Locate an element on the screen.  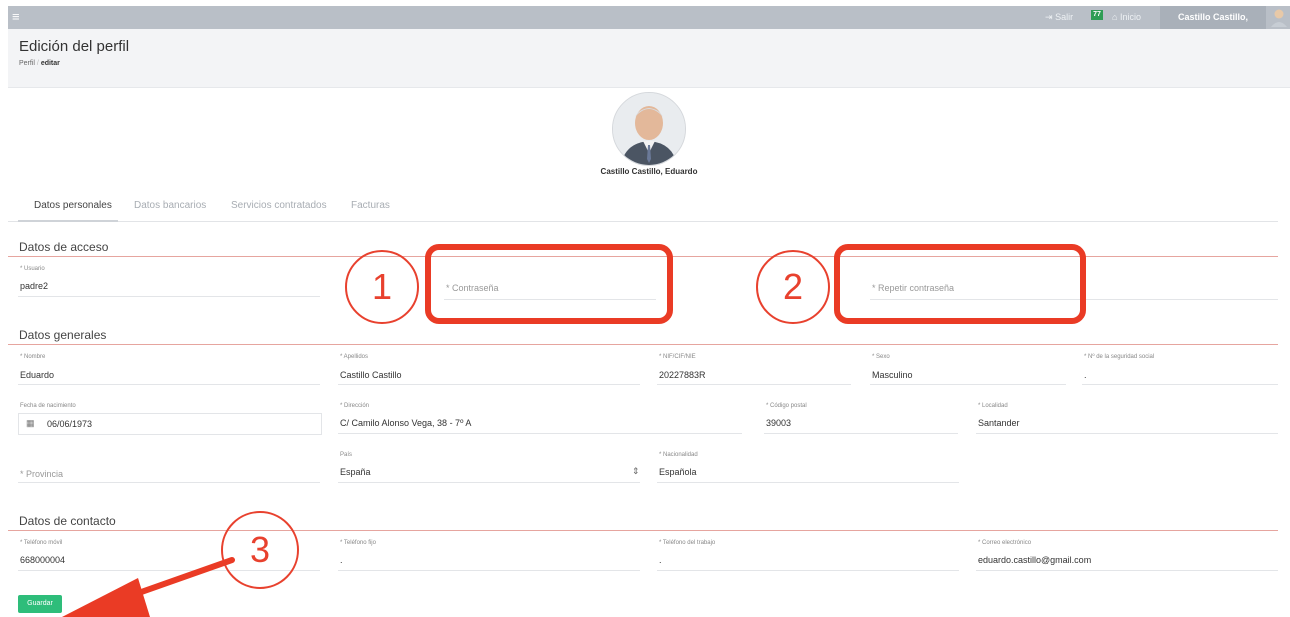
annotation-arrow-icon is located at coordinates (148, 587).